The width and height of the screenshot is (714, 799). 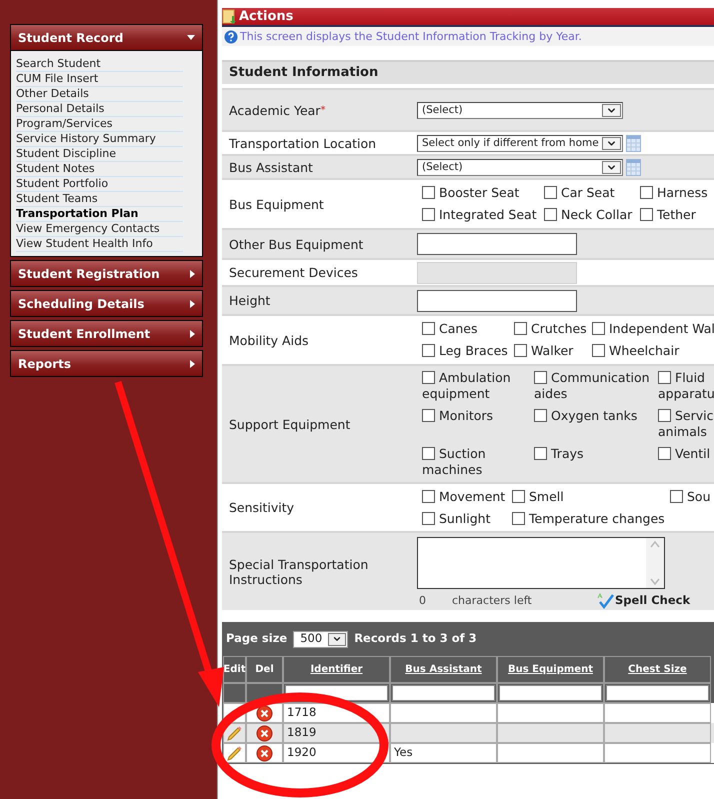 What do you see at coordinates (553, 329) in the screenshot?
I see `checkbox-option: Crutches` at bounding box center [553, 329].